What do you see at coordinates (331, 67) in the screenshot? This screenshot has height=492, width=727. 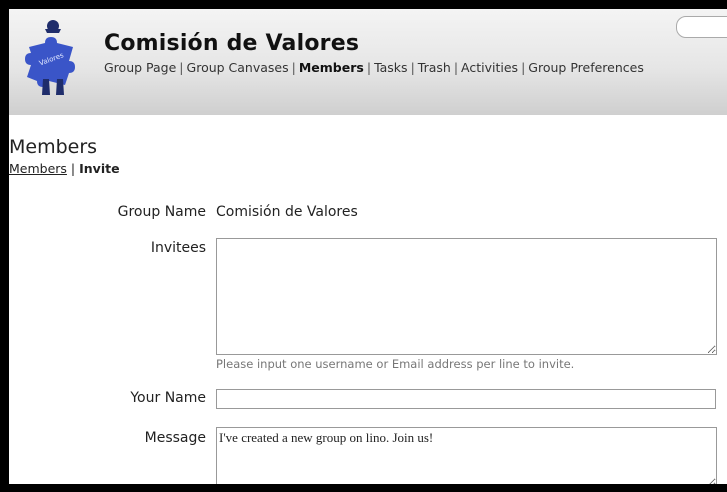 I see `nav-members: Members` at bounding box center [331, 67].